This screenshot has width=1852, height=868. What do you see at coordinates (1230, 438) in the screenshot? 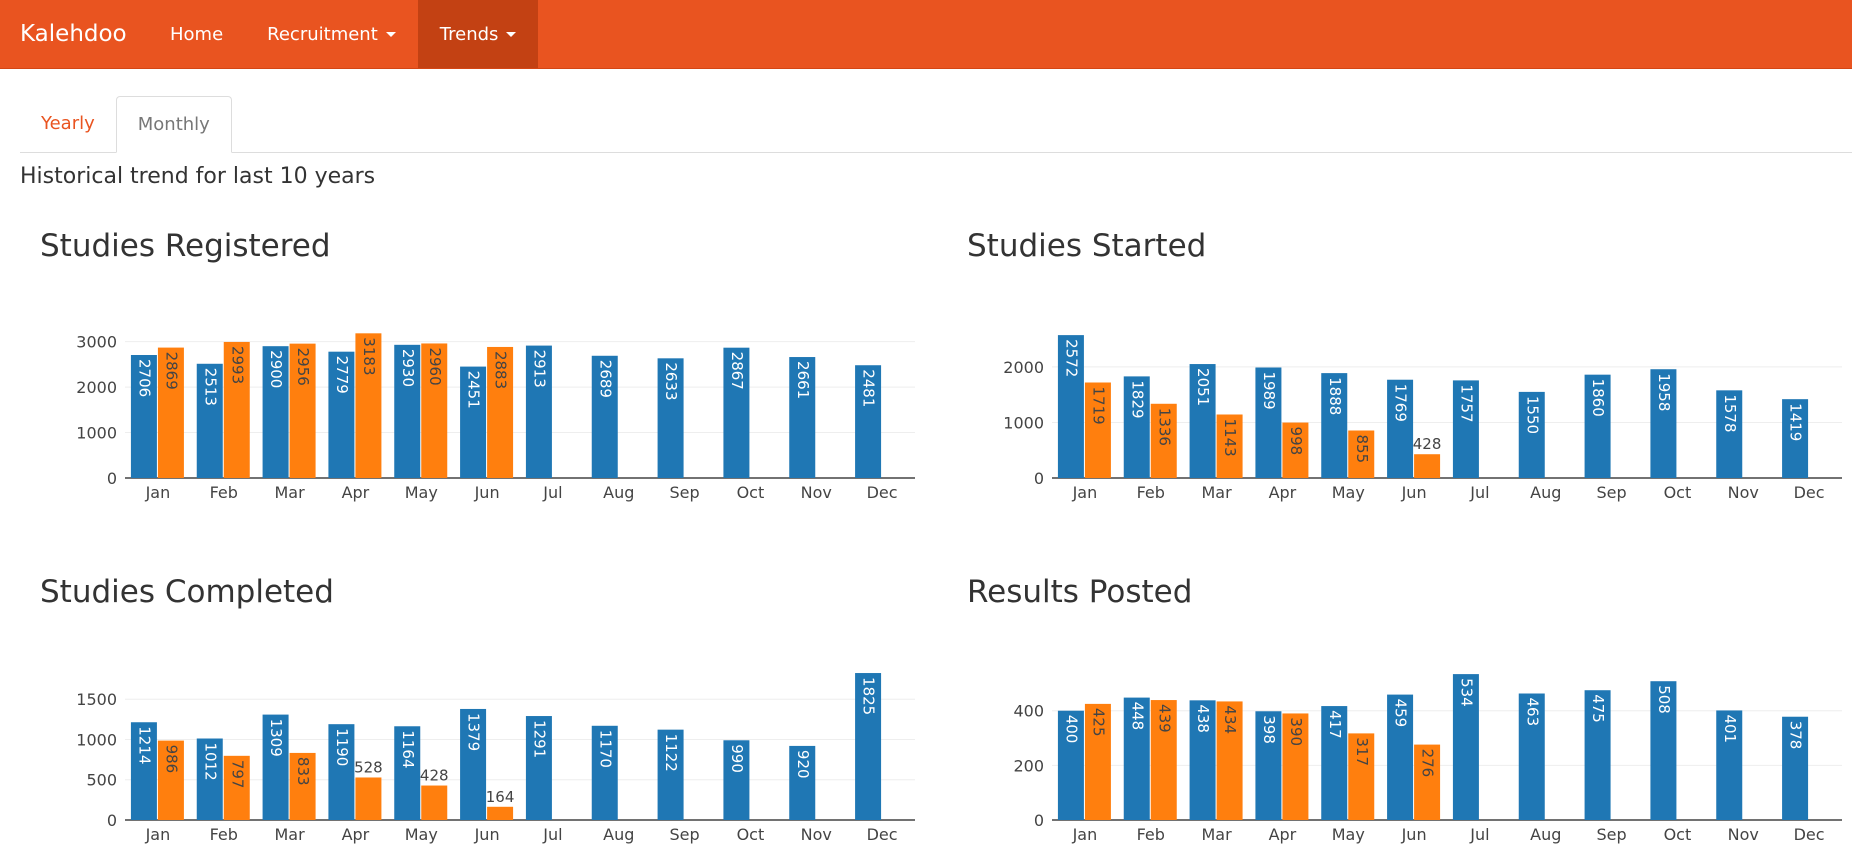
I see `bar-value-label: 1143` at bounding box center [1230, 438].